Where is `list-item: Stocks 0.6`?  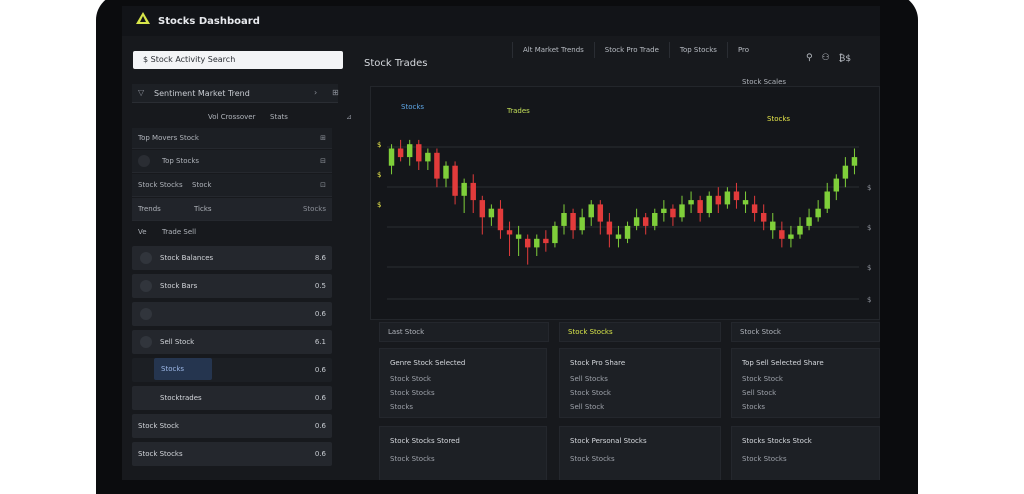
list-item: Stocks 0.6 is located at coordinates (232, 370).